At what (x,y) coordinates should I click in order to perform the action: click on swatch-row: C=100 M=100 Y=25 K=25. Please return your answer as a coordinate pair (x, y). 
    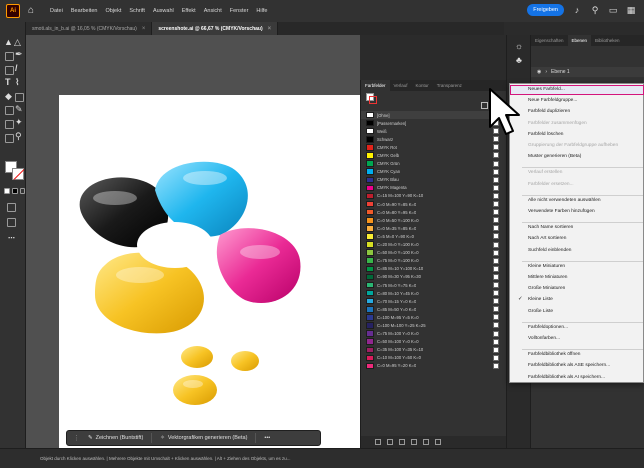
    Looking at the image, I should click on (434, 325).